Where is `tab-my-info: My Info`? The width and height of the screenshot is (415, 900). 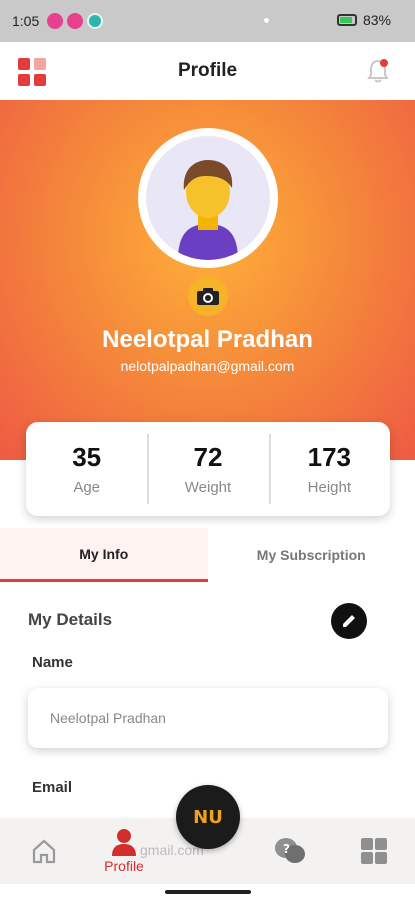 tab-my-info: My Info is located at coordinates (104, 555).